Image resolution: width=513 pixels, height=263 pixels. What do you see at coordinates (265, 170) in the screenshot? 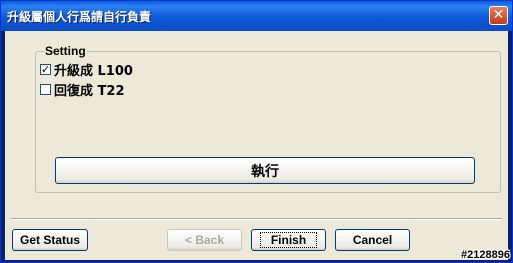
I see `execute-button: 執行` at bounding box center [265, 170].